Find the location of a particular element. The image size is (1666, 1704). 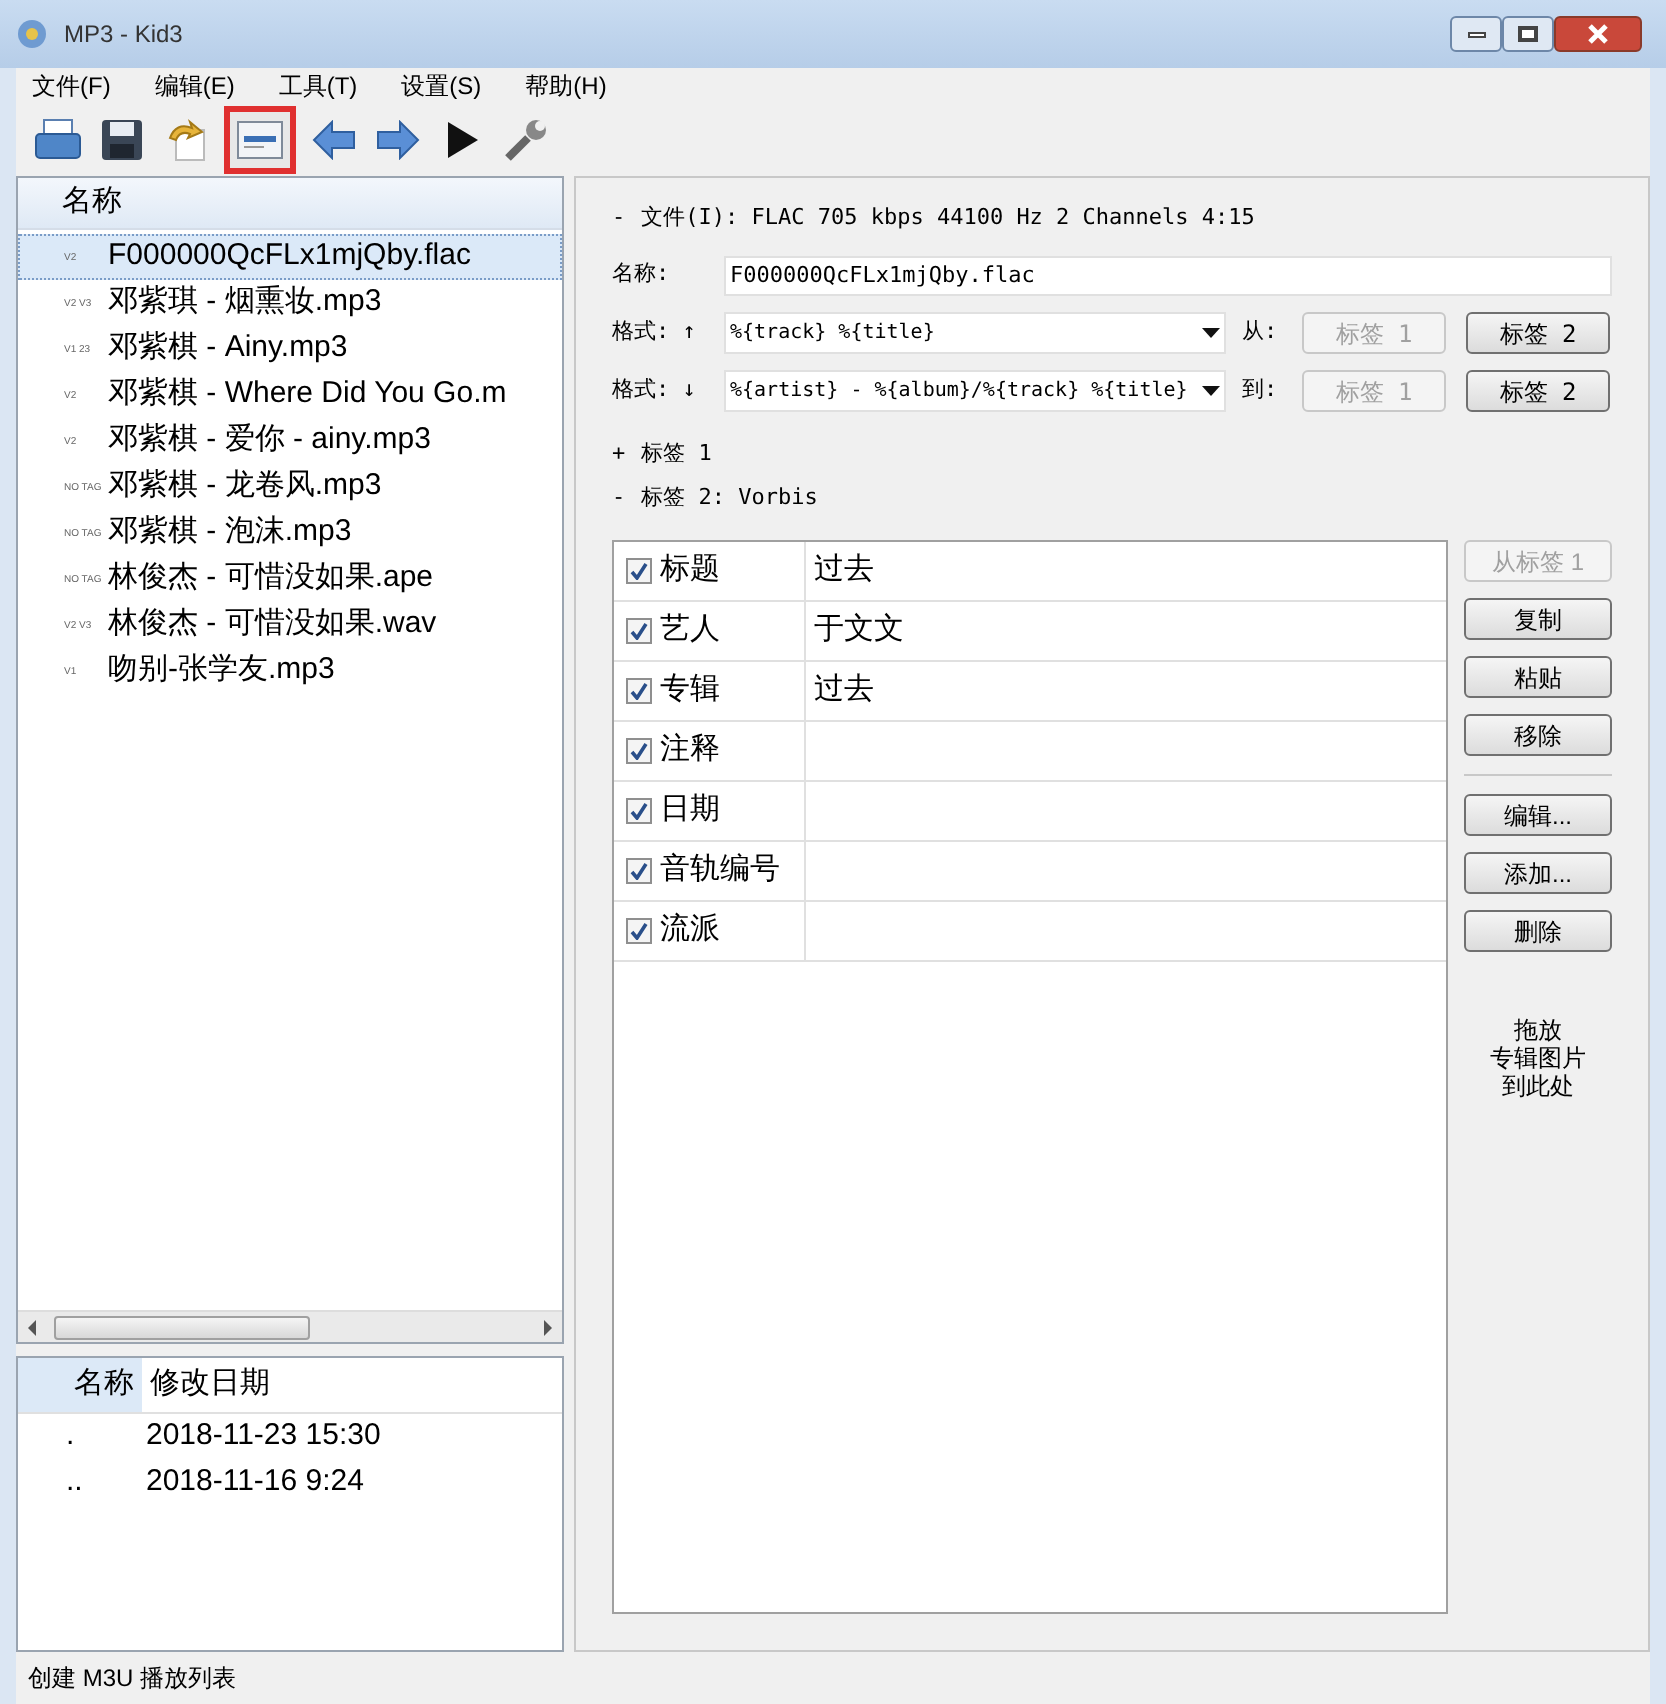

scroll-left-icon is located at coordinates (32, 1327).